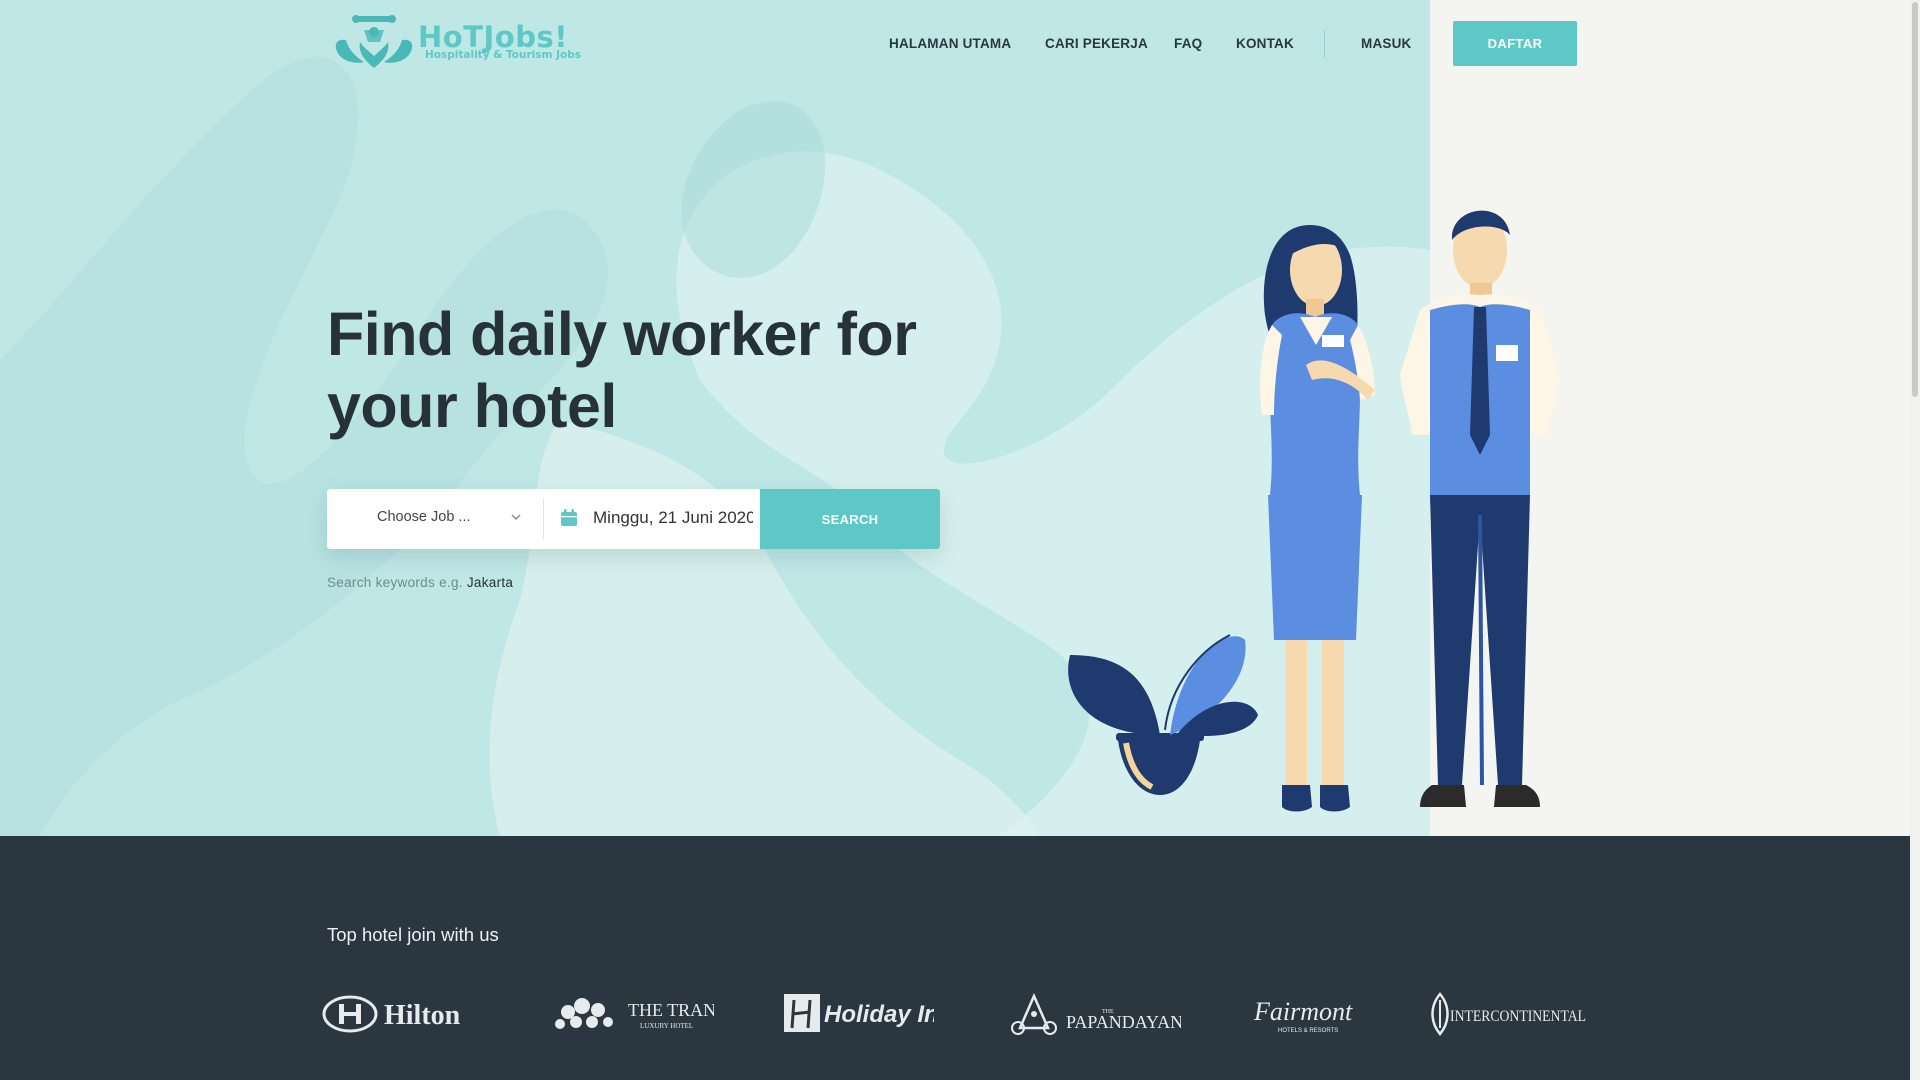 This screenshot has height=1080, width=1920. What do you see at coordinates (666, 1026) in the screenshot?
I see `the-trans-sub: LUXURY HOTEL` at bounding box center [666, 1026].